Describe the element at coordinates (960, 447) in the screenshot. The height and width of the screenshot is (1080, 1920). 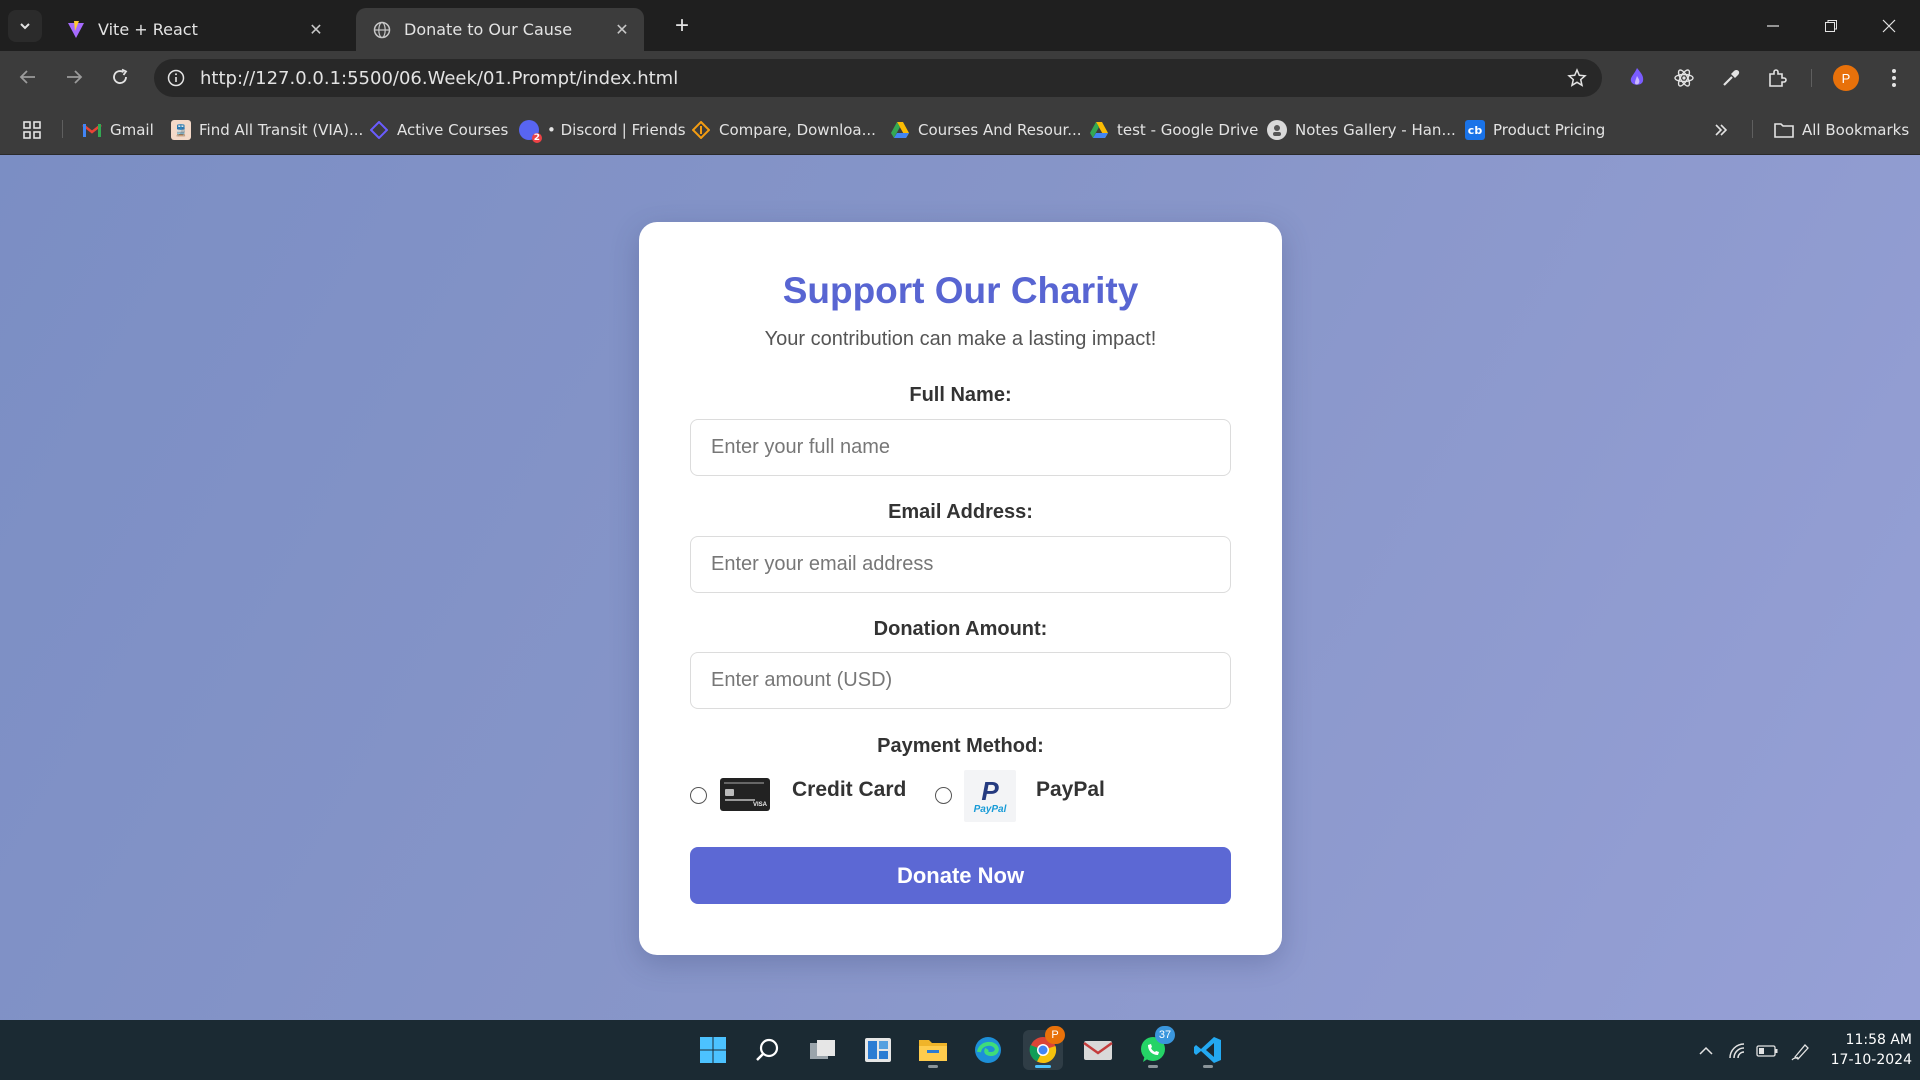
I see `full-name-input` at that location.